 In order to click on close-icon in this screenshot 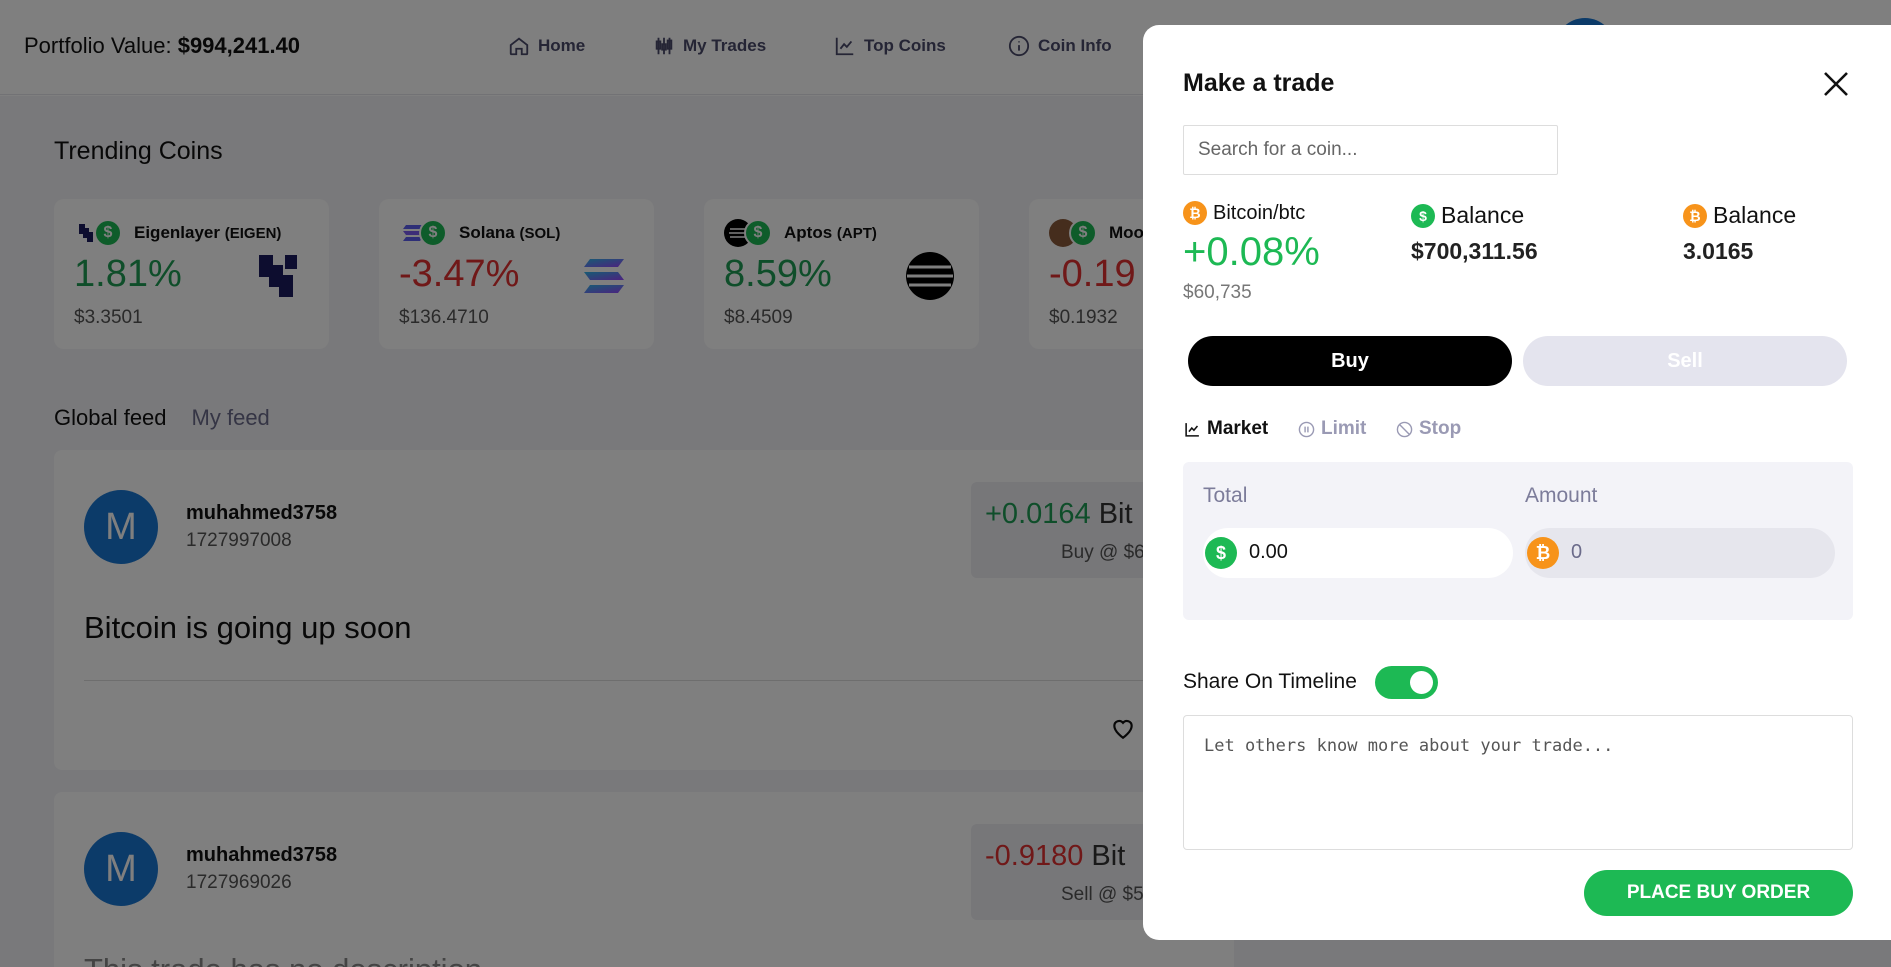, I will do `click(1836, 84)`.